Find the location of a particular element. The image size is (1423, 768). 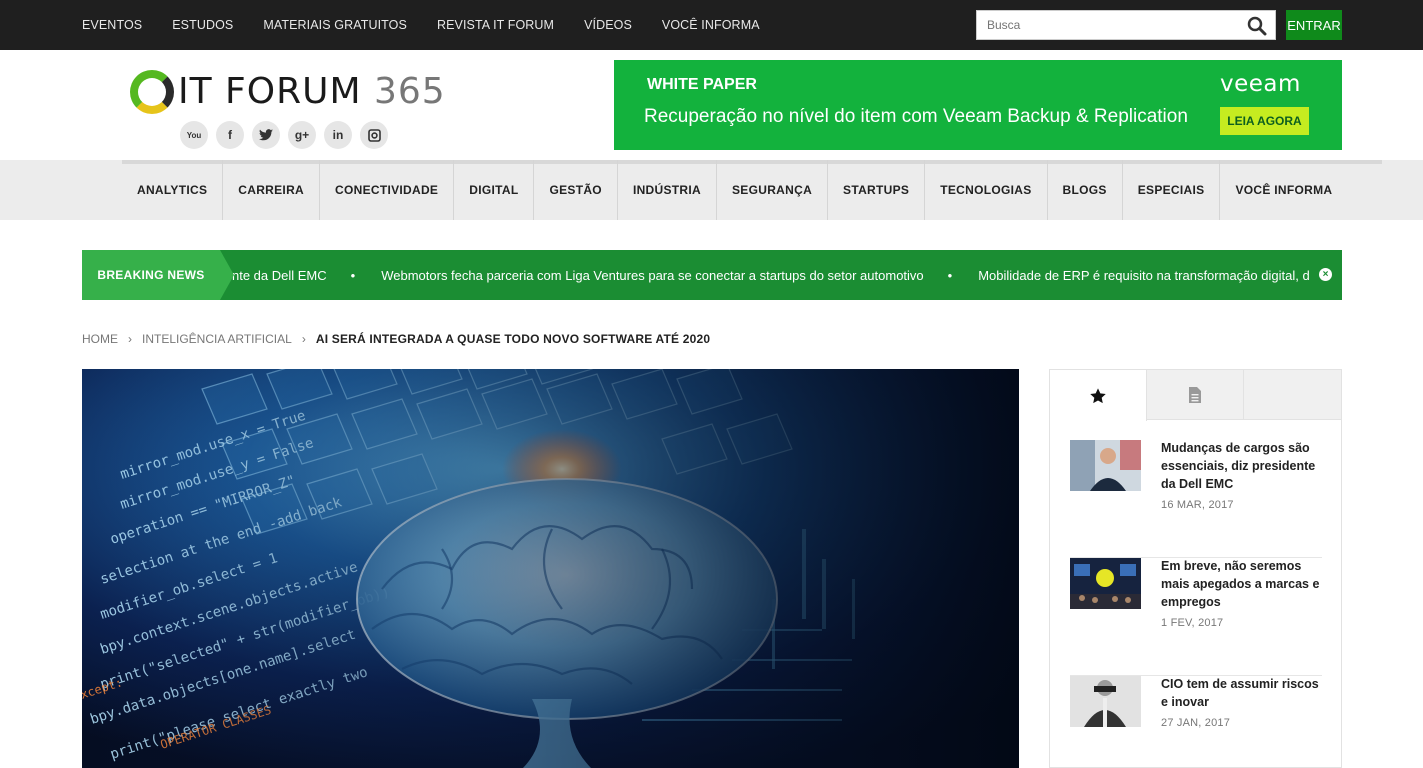

post-date: 27 JAN, 2017 is located at coordinates (1196, 723).